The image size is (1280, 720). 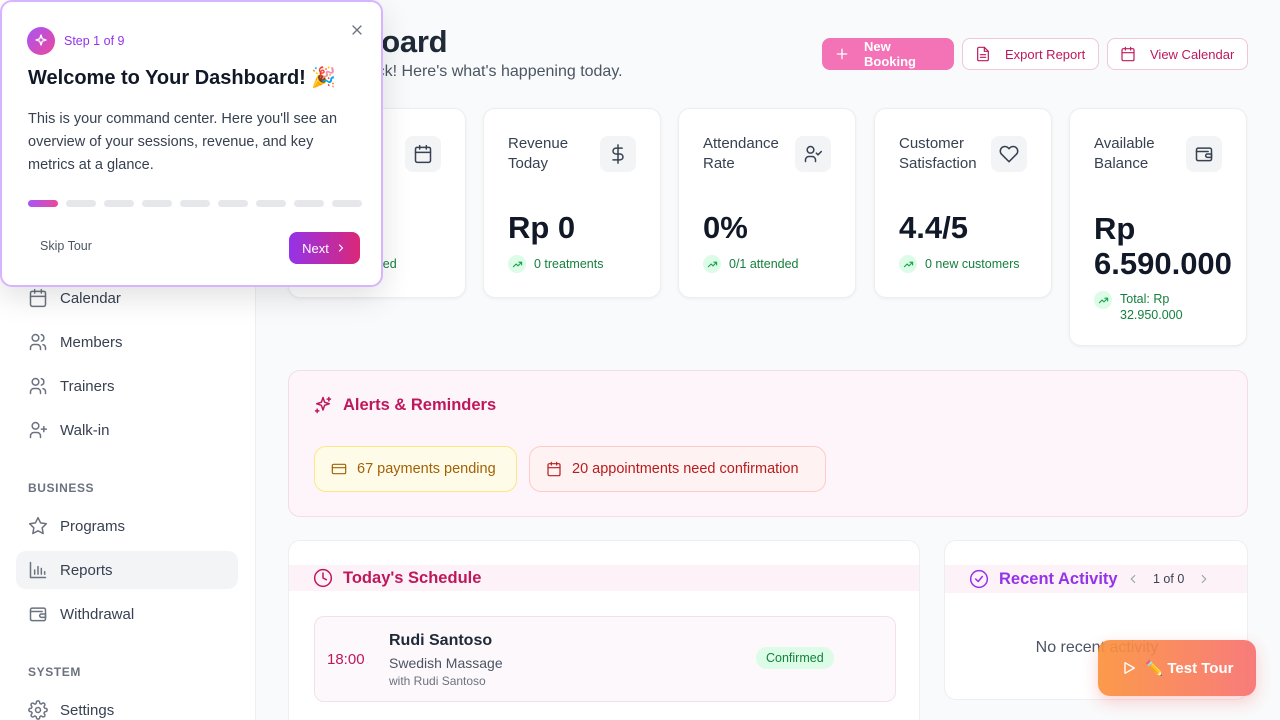 What do you see at coordinates (677, 469) in the screenshot?
I see `appointments-confirmation-alert: 20 appointments need confirmation` at bounding box center [677, 469].